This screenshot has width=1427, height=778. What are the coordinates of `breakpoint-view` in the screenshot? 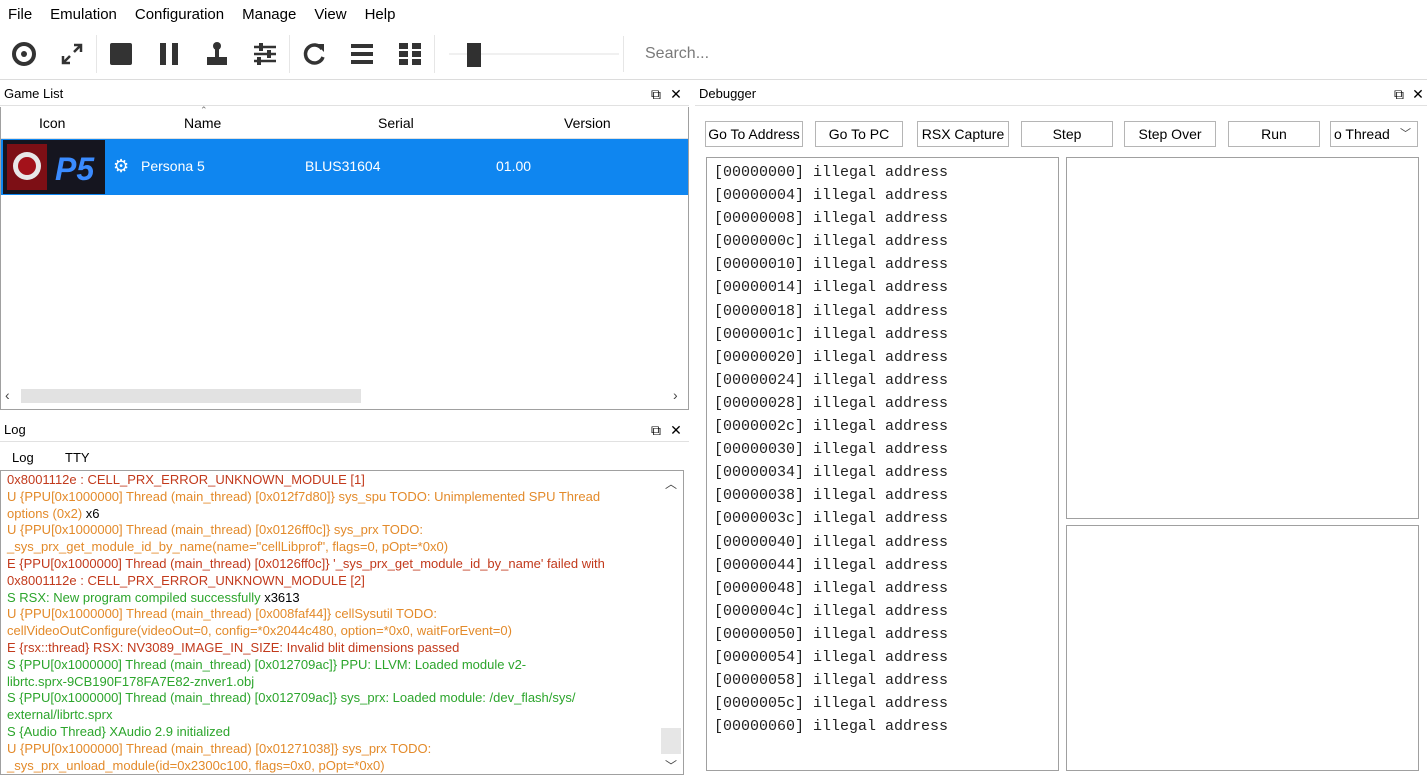 It's located at (1242, 648).